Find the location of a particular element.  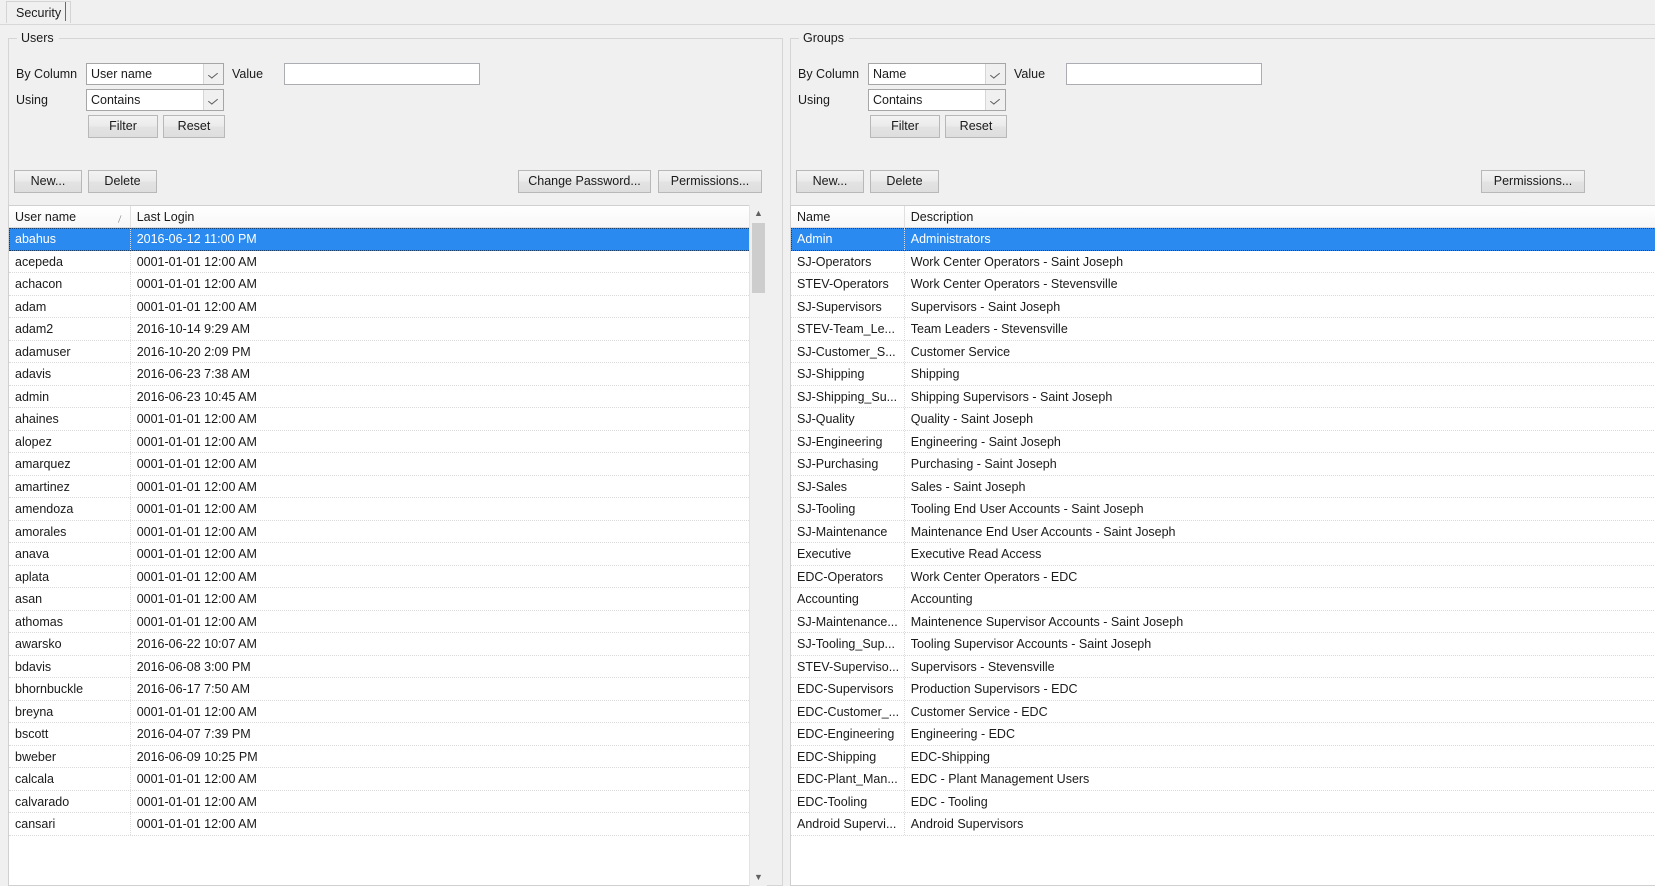

users-table-row: bhornbuckle 2016-06-17 7:50 AM is located at coordinates (387, 689).